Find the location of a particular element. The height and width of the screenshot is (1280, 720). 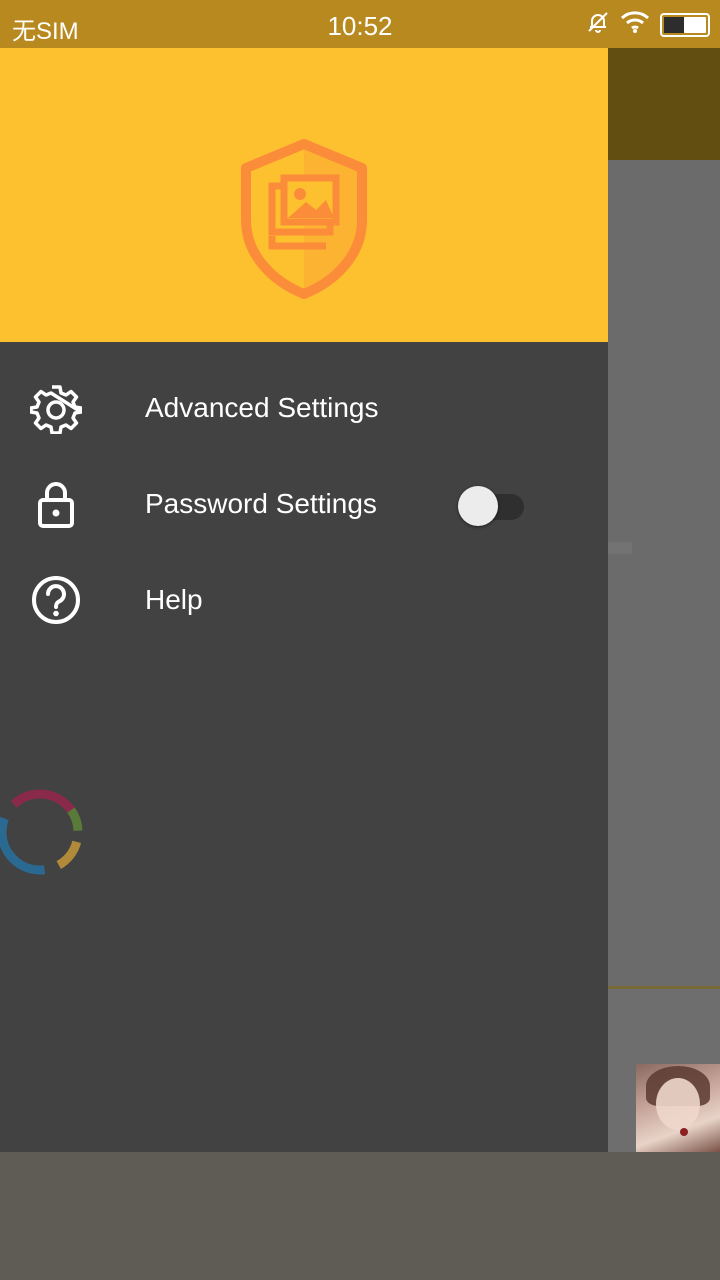

battery-empty-part is located at coordinates (674, 24).